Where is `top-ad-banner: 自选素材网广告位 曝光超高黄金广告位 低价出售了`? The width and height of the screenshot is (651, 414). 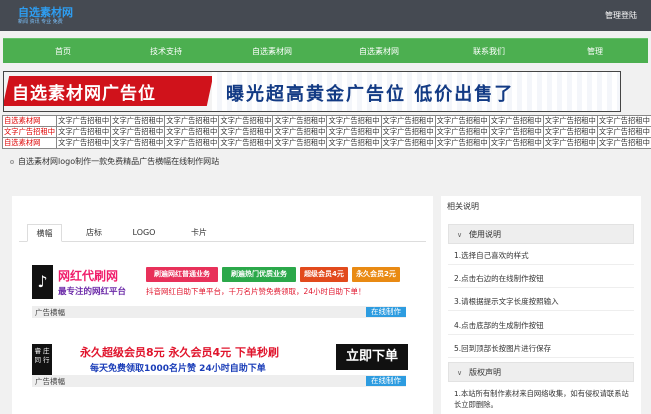
top-ad-banner: 自选素材网广告位 曝光超高黄金广告位 低价出售了 is located at coordinates (312, 91).